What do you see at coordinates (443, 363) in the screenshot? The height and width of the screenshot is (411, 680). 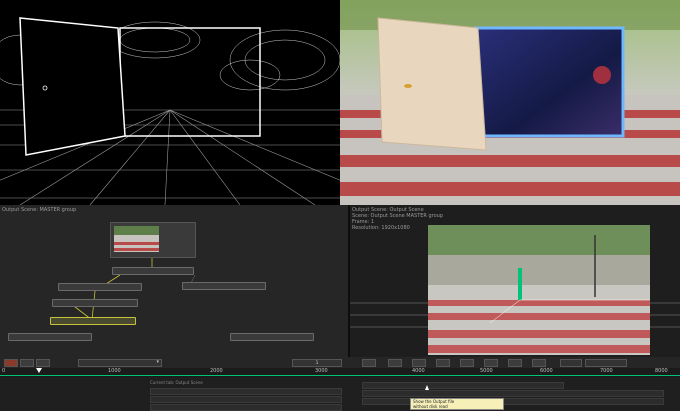 I see `play-back-button` at bounding box center [443, 363].